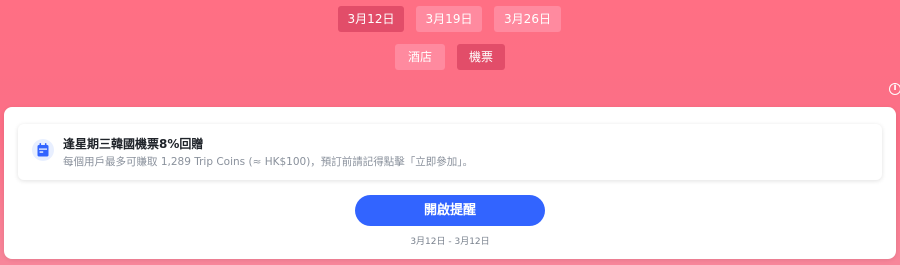 Image resolution: width=900 pixels, height=265 pixels. I want to click on date-tab-mar-12: 3月12日, so click(371, 19).